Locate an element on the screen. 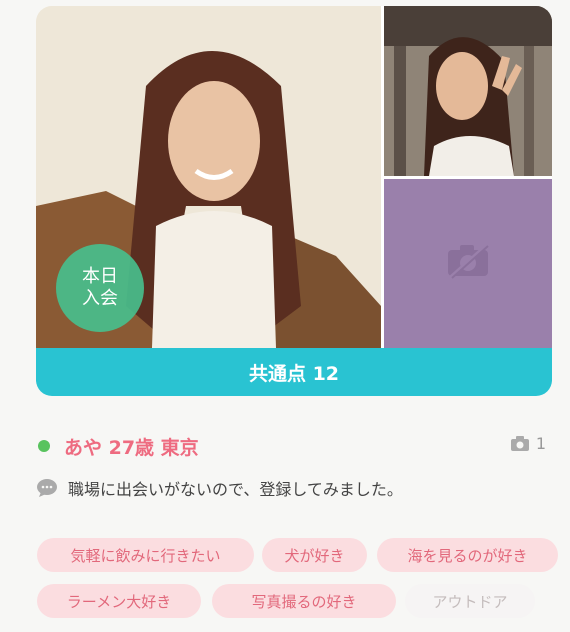  online-status-dot is located at coordinates (44, 446).